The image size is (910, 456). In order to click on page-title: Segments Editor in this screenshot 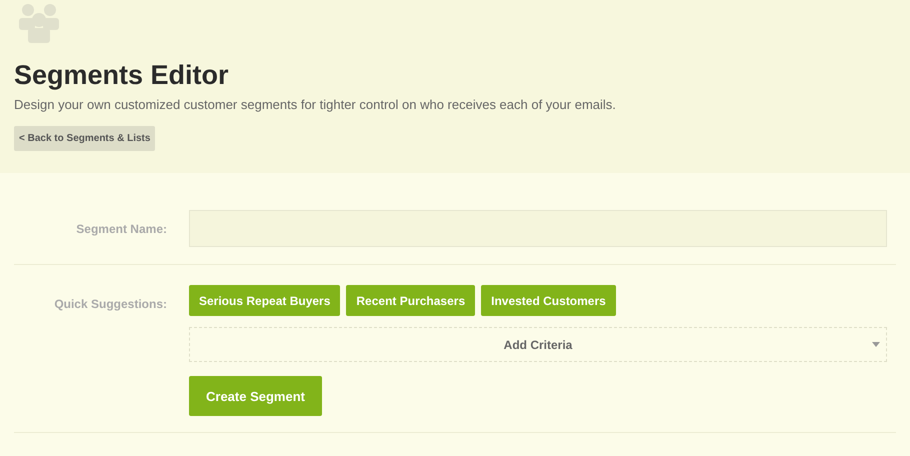, I will do `click(122, 75)`.